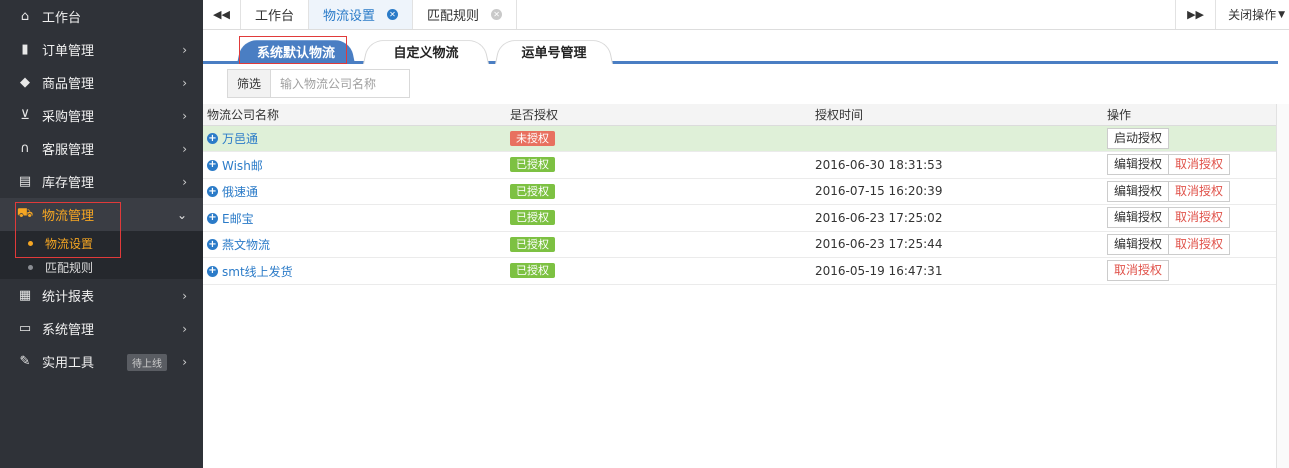 This screenshot has width=1289, height=468. I want to click on storage-icon: ▤, so click(25, 181).